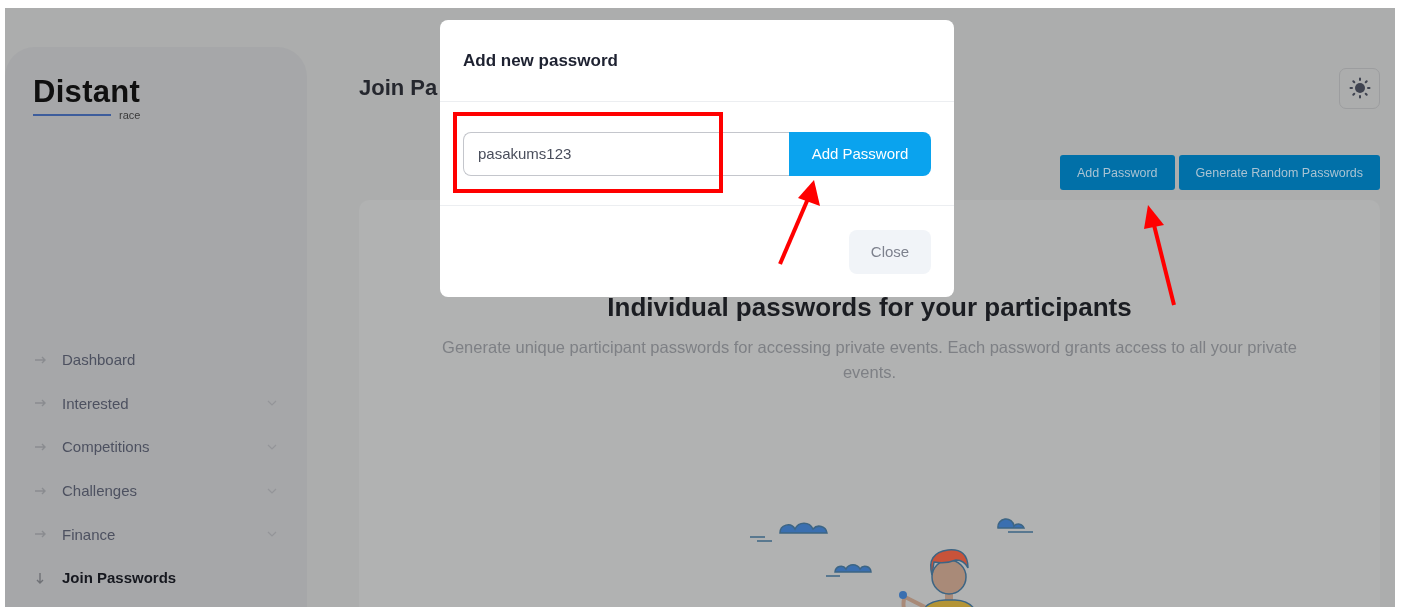 Image resolution: width=1411 pixels, height=607 pixels. Describe the element at coordinates (156, 403) in the screenshot. I see `nav-item: Interested` at that location.